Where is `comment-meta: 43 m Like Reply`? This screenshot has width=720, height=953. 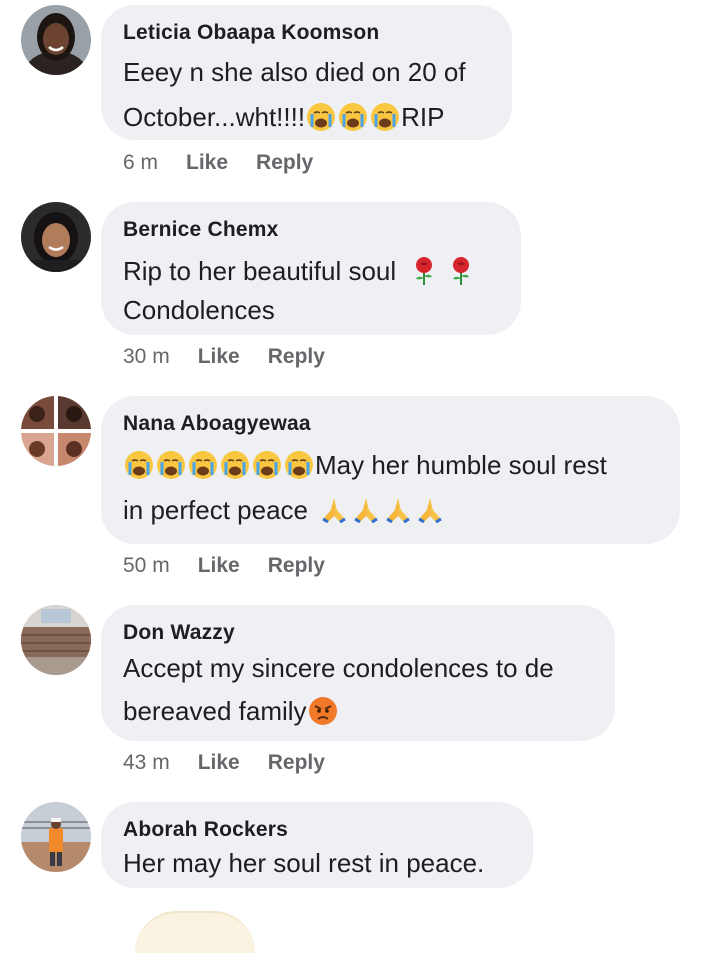
comment-meta: 43 m Like Reply is located at coordinates (224, 763).